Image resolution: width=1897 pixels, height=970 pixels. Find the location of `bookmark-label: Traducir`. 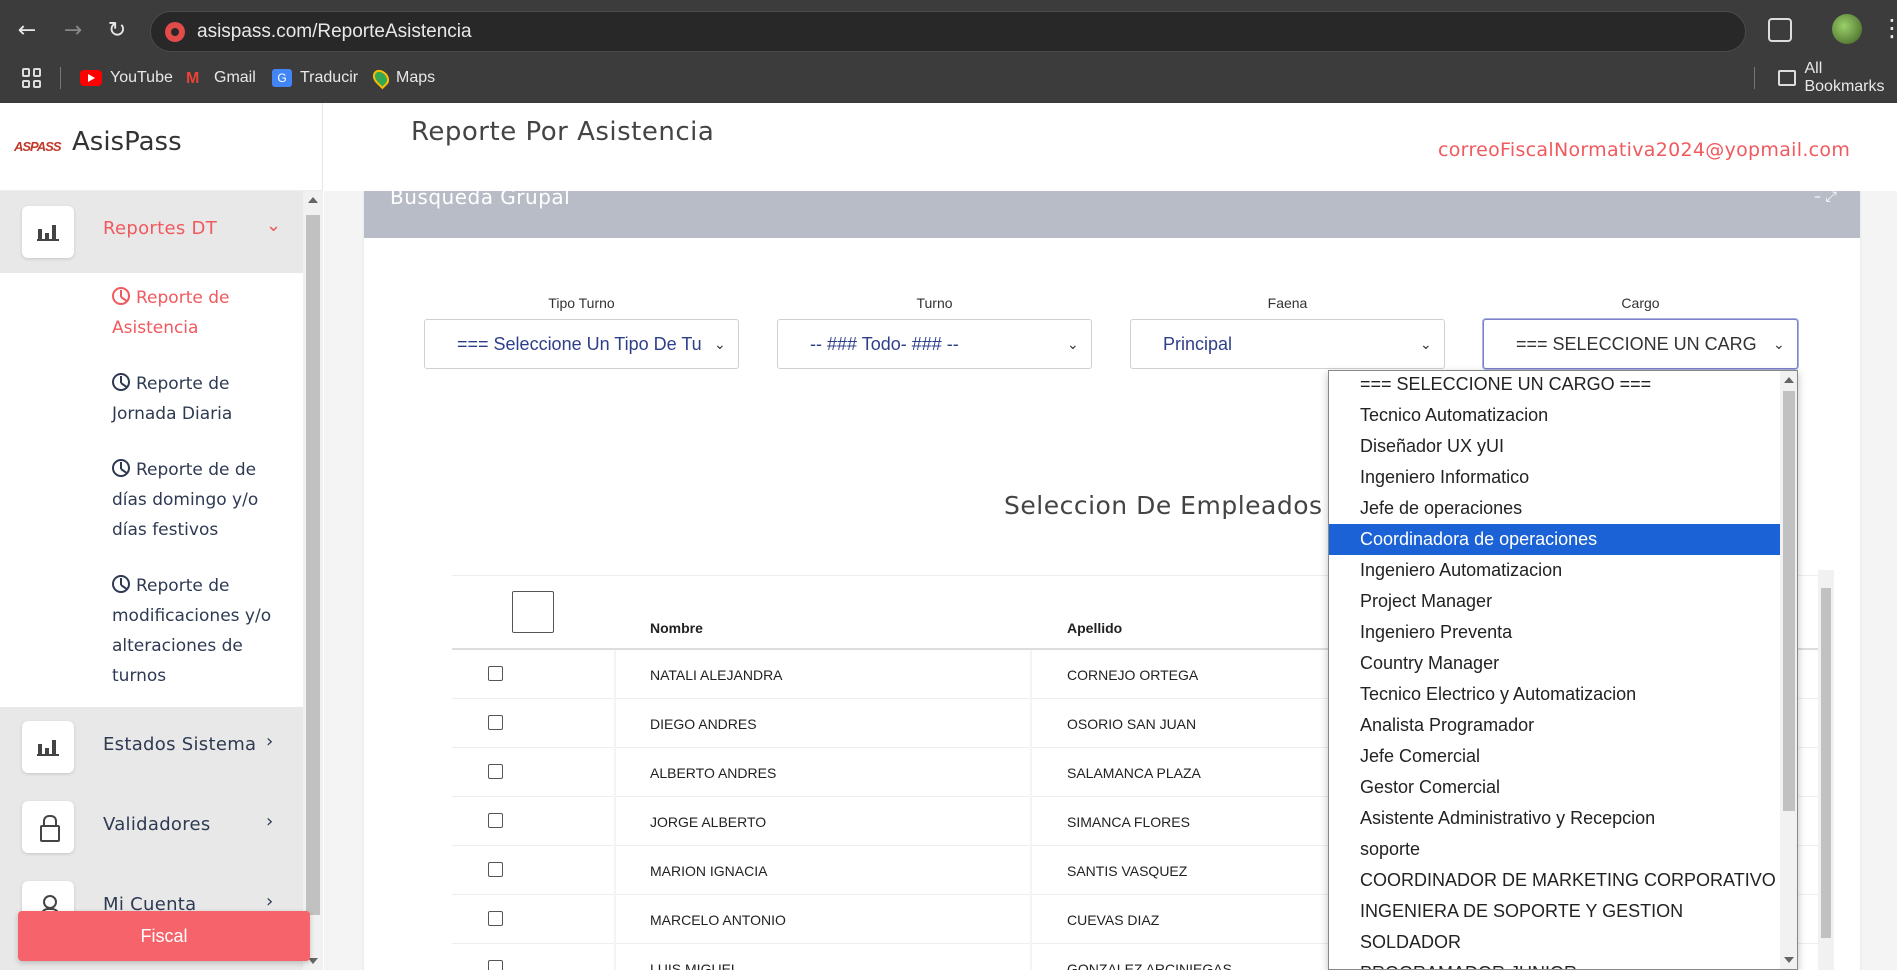

bookmark-label: Traducir is located at coordinates (329, 77).